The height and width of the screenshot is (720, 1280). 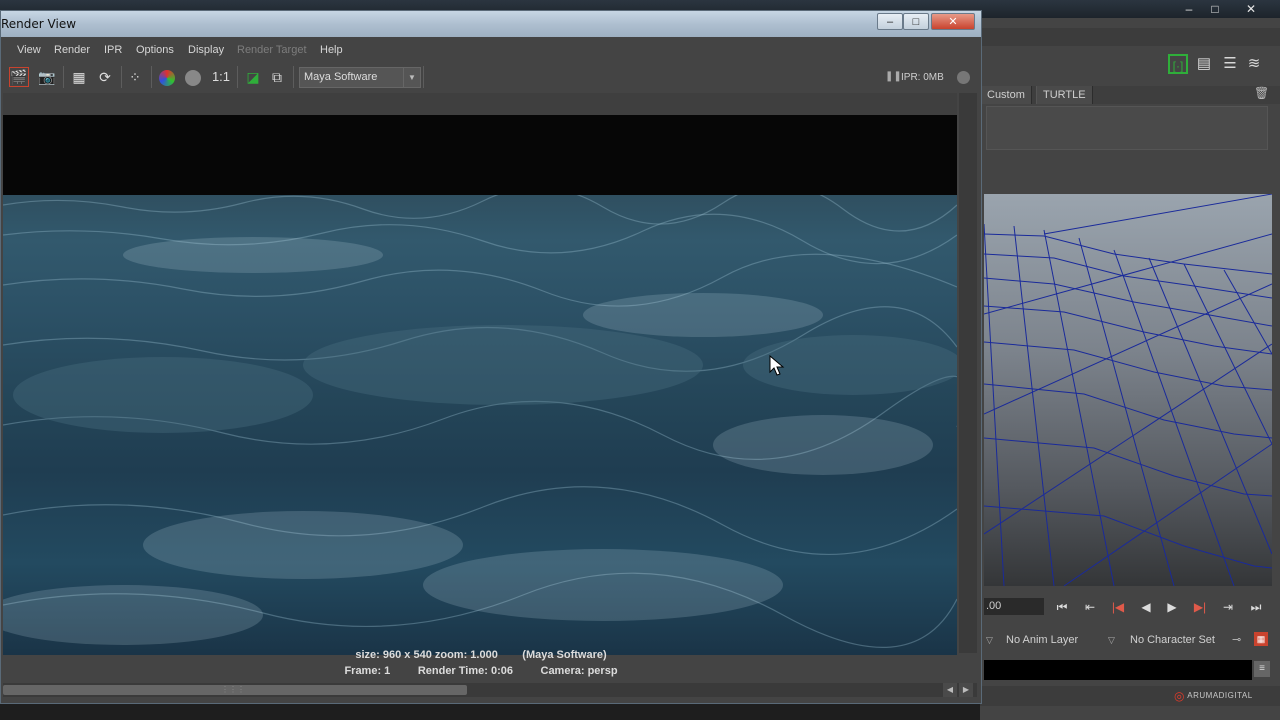 I want to click on render-view-title: Render View, so click(x=39, y=24).